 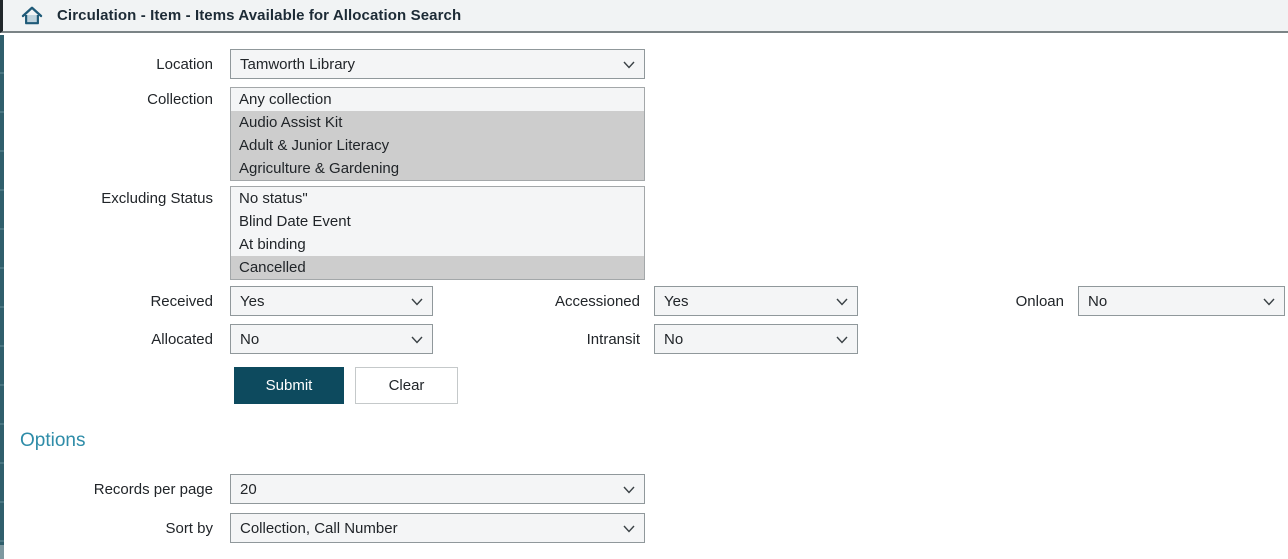 I want to click on list-option: Adult & Junior Literacy, so click(x=437, y=145).